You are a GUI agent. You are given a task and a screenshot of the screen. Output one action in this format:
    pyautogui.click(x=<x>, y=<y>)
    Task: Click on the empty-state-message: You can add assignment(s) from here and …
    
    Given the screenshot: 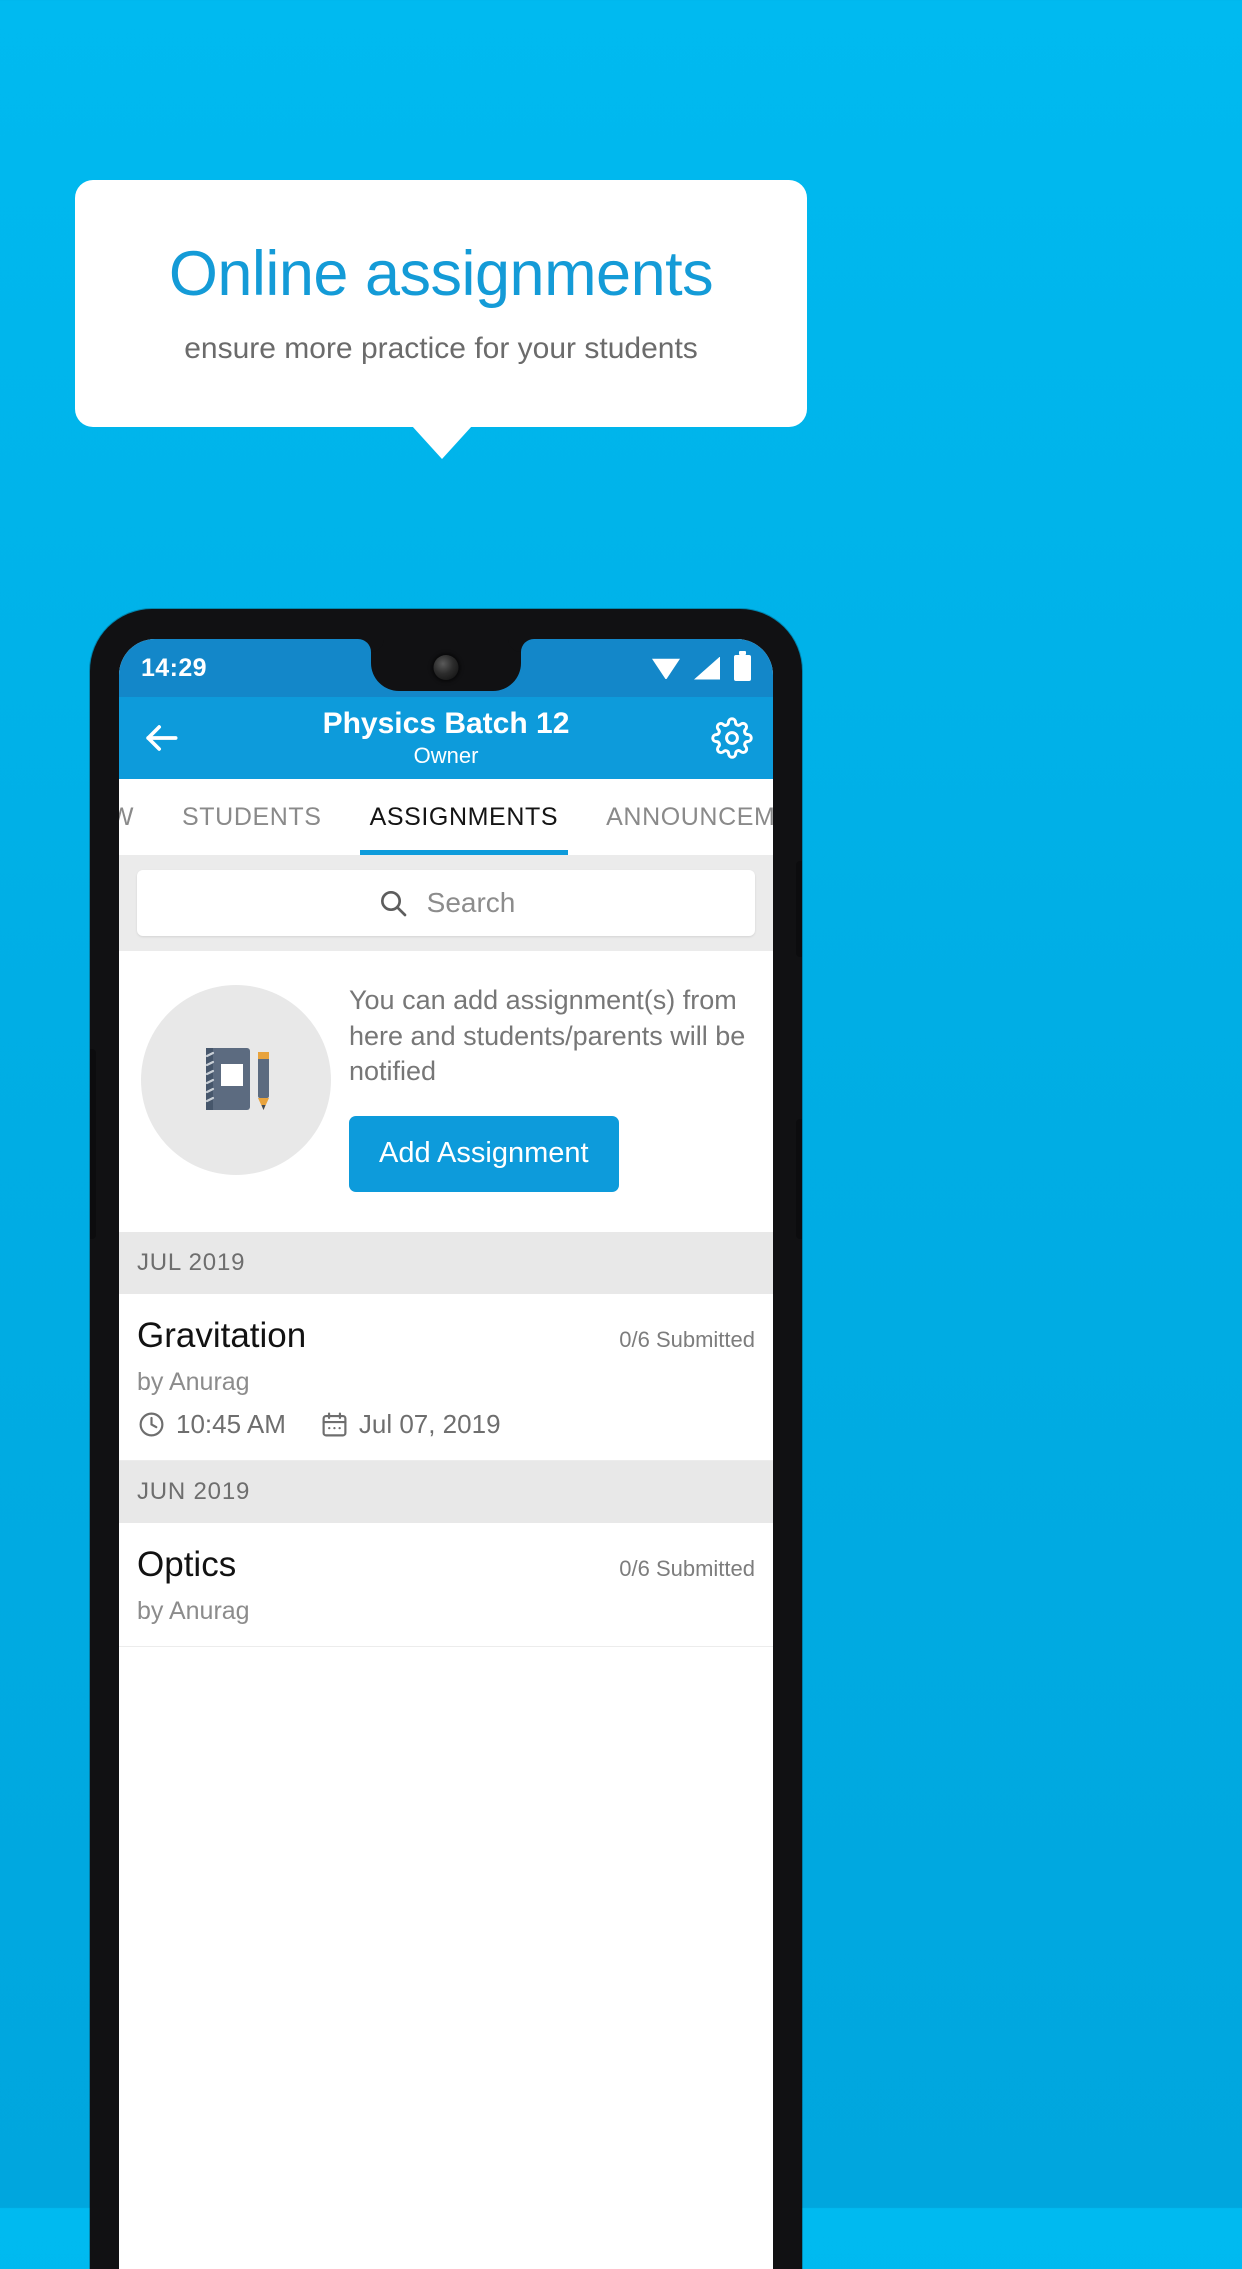 What is the action you would take?
    pyautogui.click(x=547, y=1036)
    